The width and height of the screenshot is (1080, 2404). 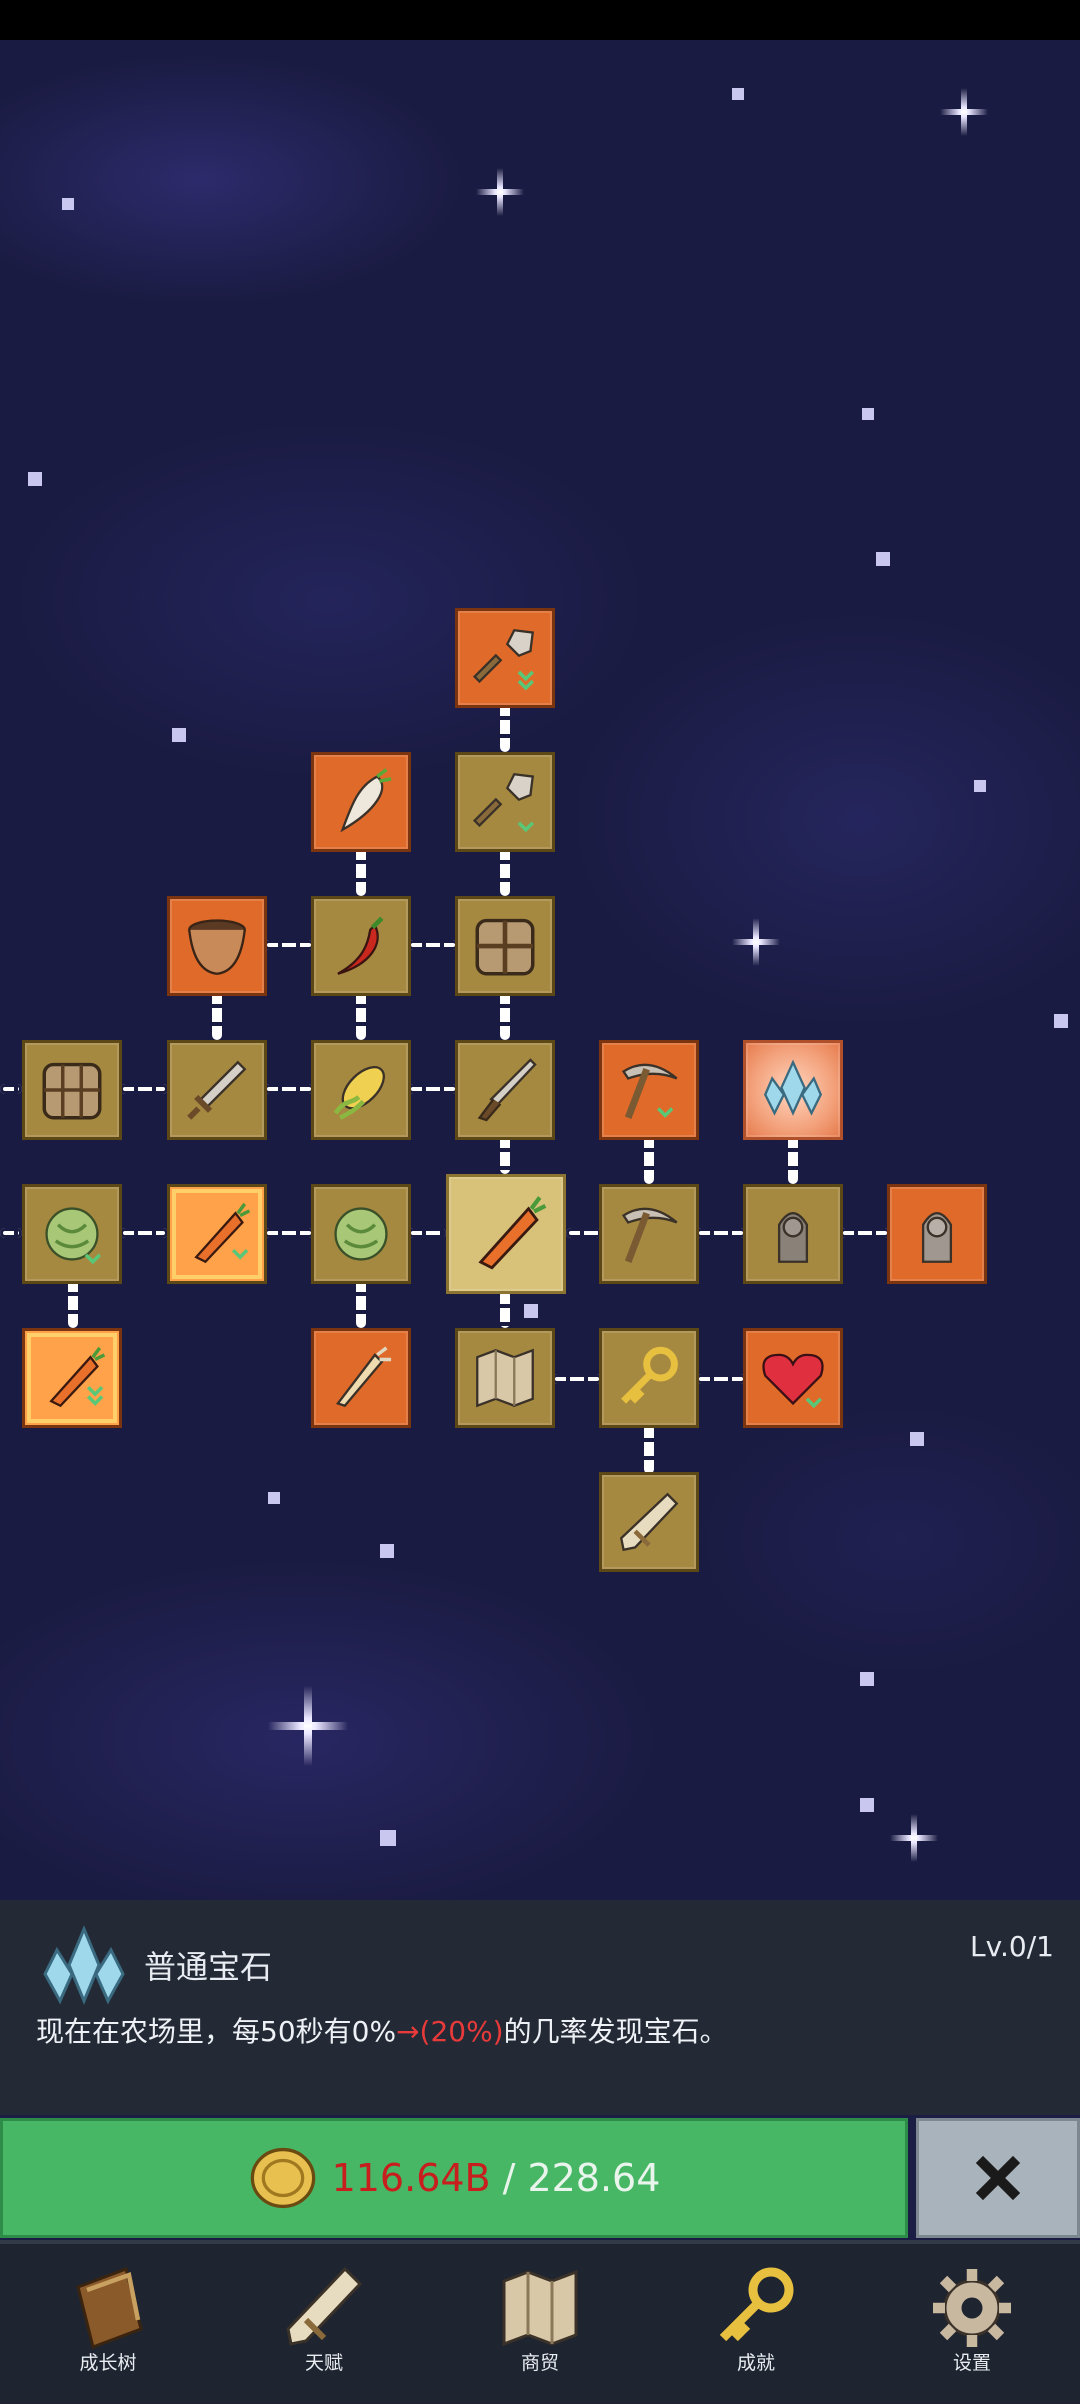 I want to click on sword-icon, so click(x=217, y=1090).